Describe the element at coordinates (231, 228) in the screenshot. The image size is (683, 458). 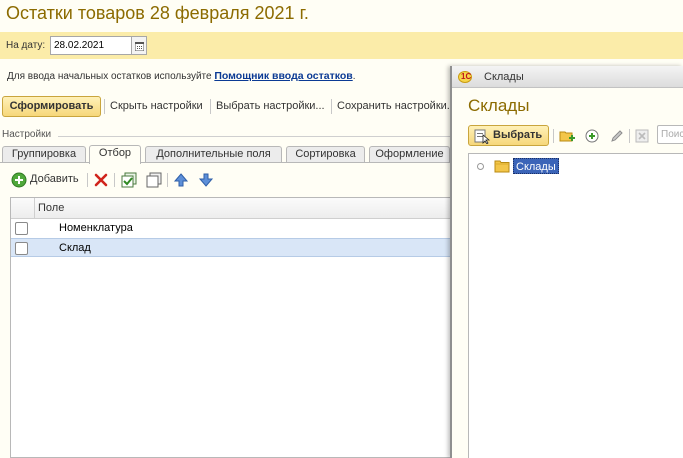
I see `table-row: Номенклатура` at that location.